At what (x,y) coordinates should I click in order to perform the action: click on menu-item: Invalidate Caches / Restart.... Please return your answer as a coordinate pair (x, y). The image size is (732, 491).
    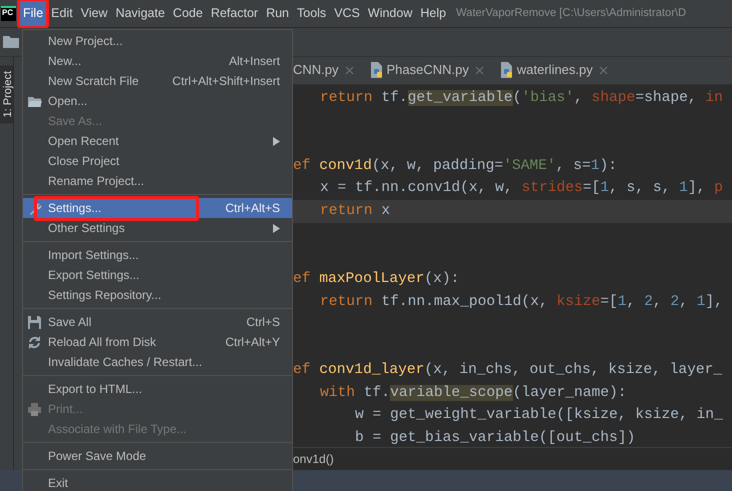
    Looking at the image, I should click on (157, 362).